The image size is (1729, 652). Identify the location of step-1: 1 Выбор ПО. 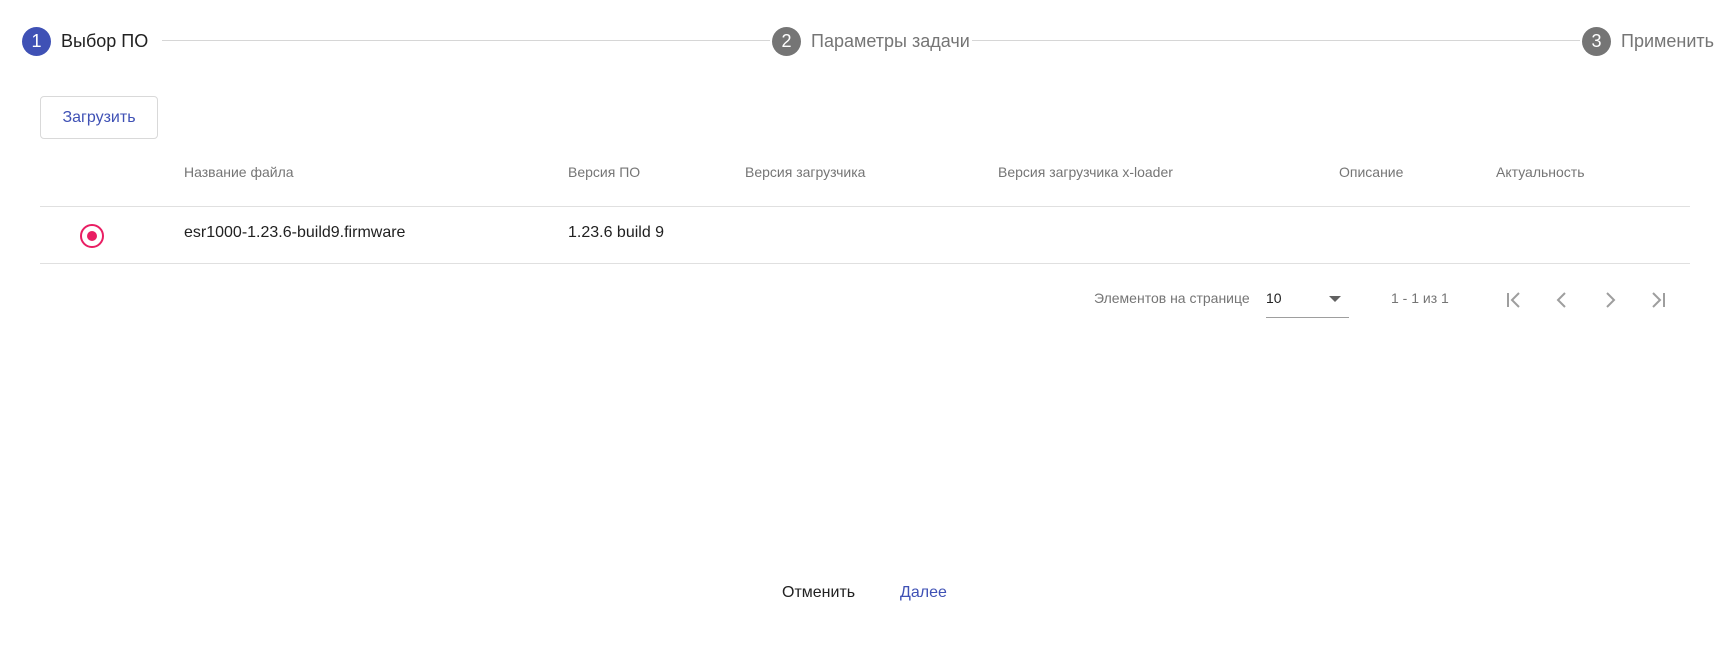
(85, 41).